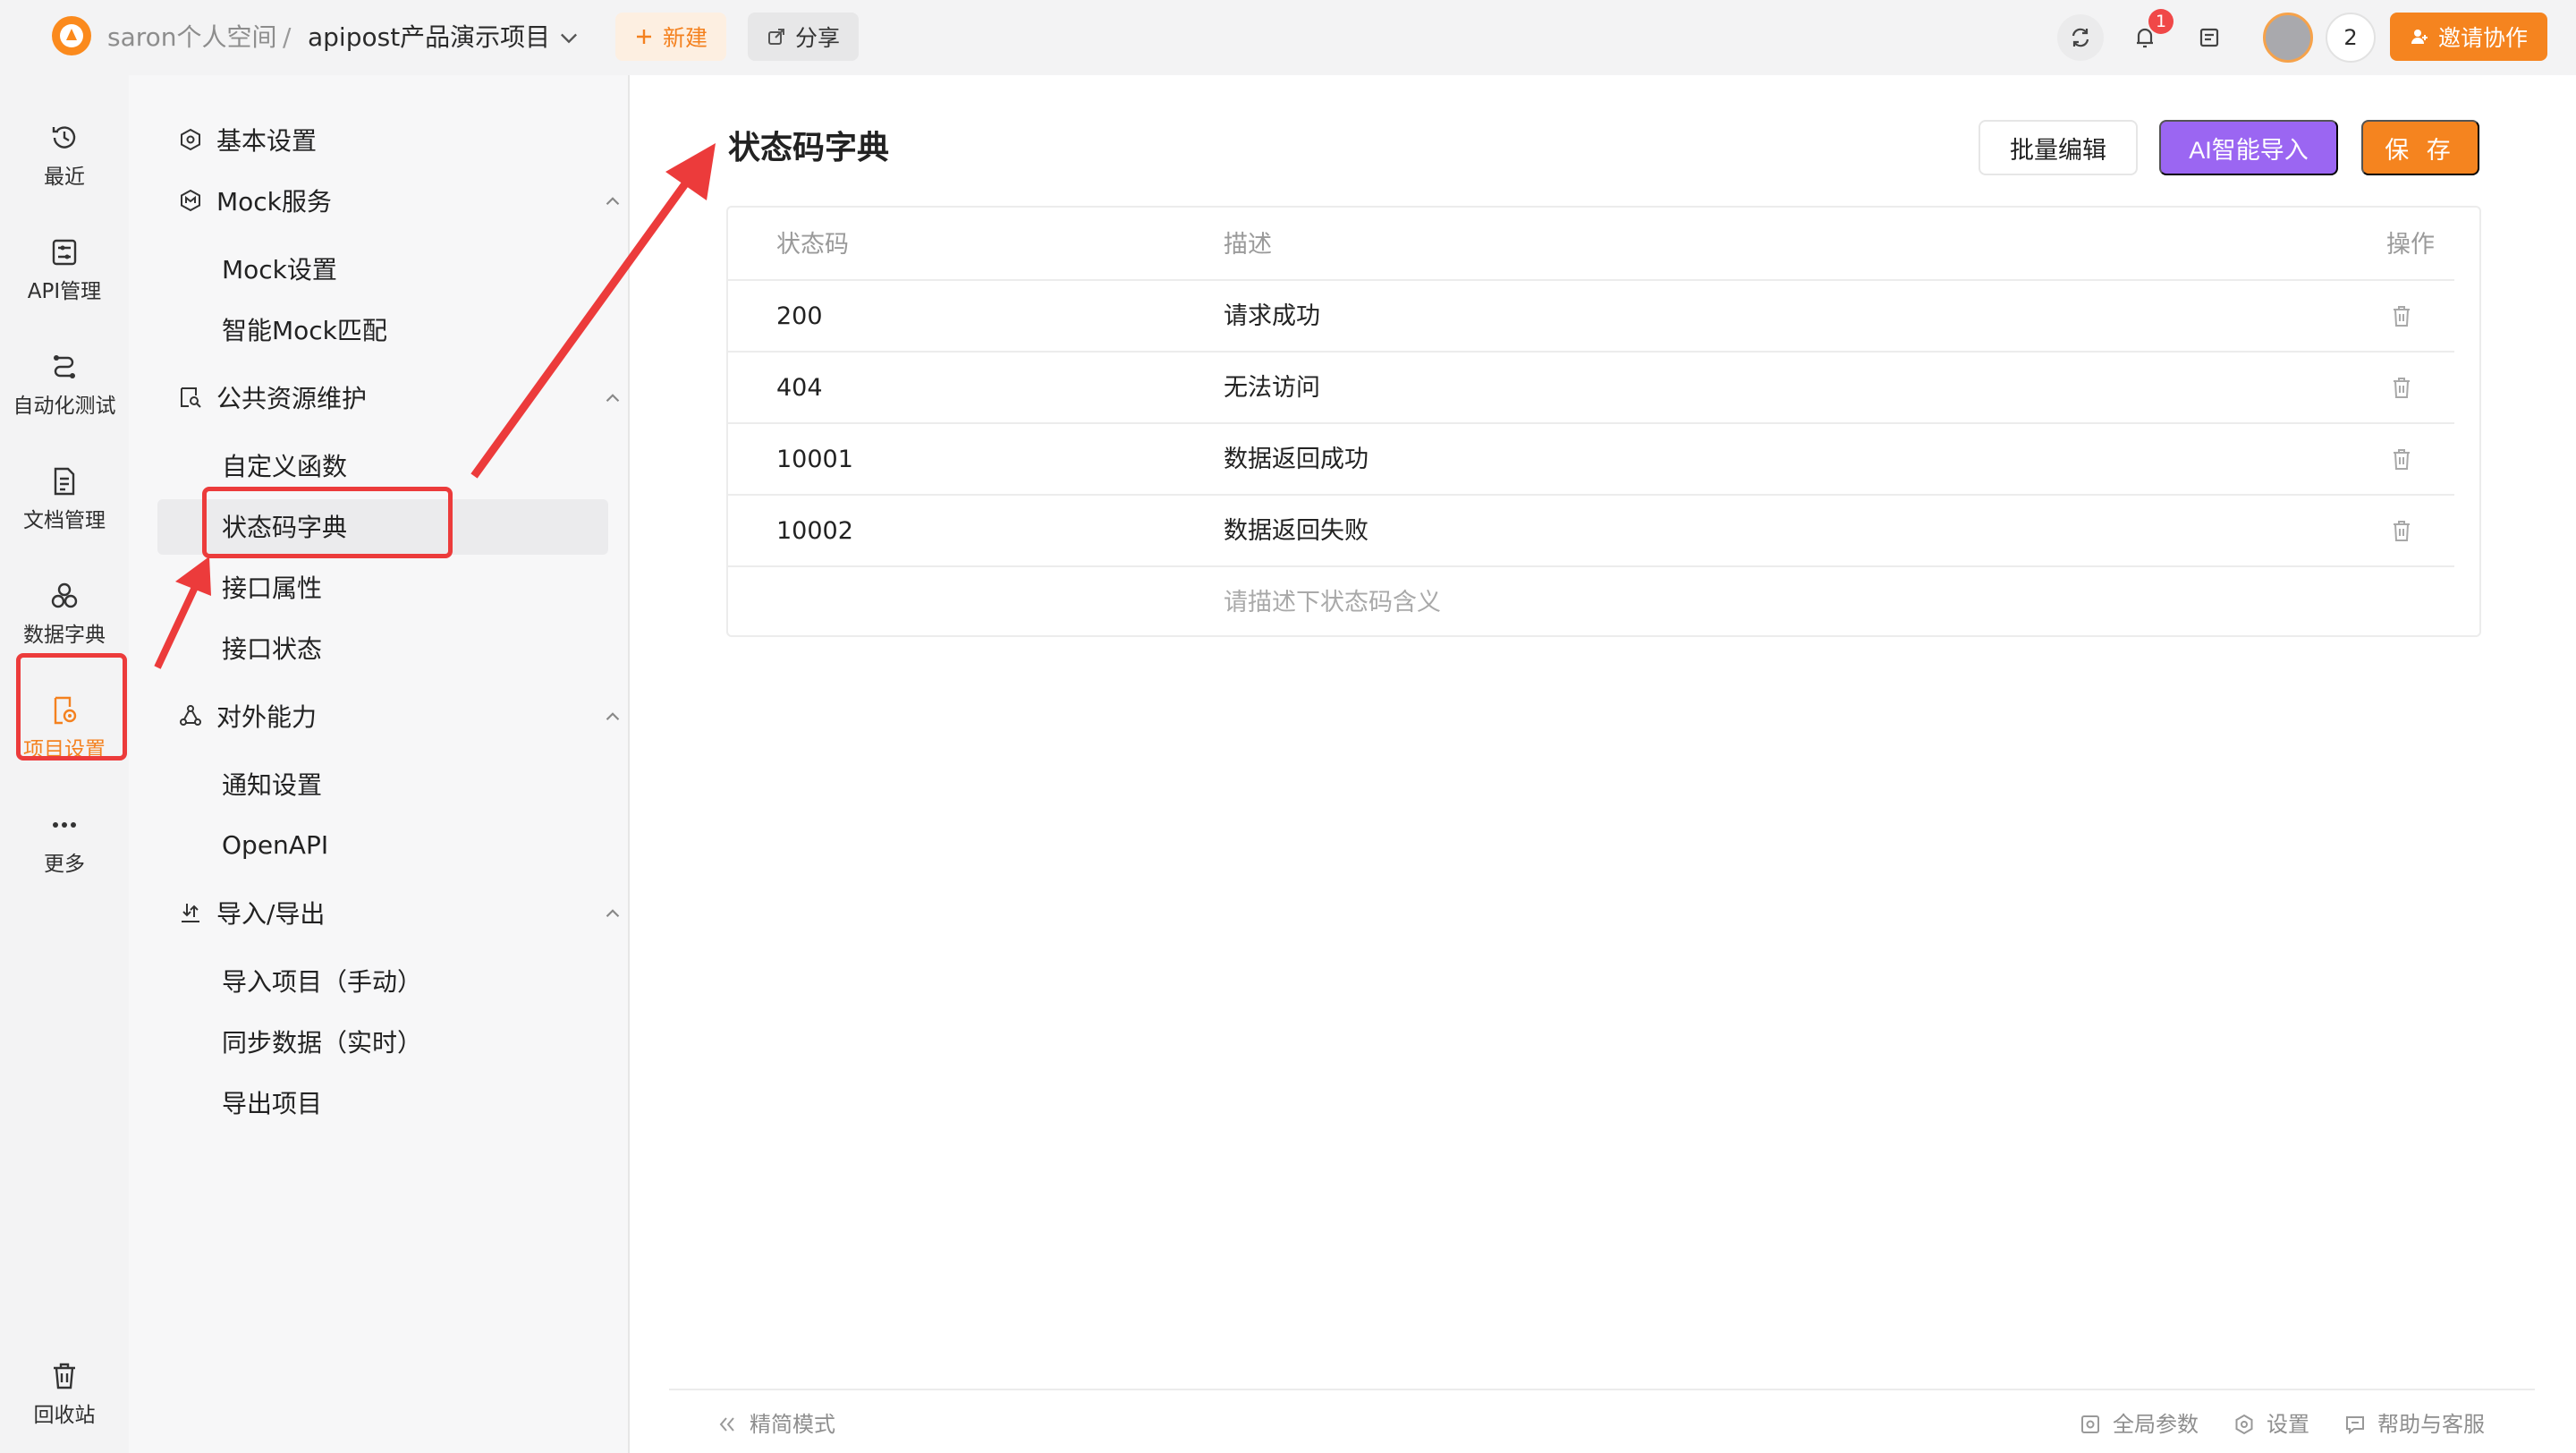  Describe the element at coordinates (814, 531) in the screenshot. I see `status-code-cell: 10002` at that location.